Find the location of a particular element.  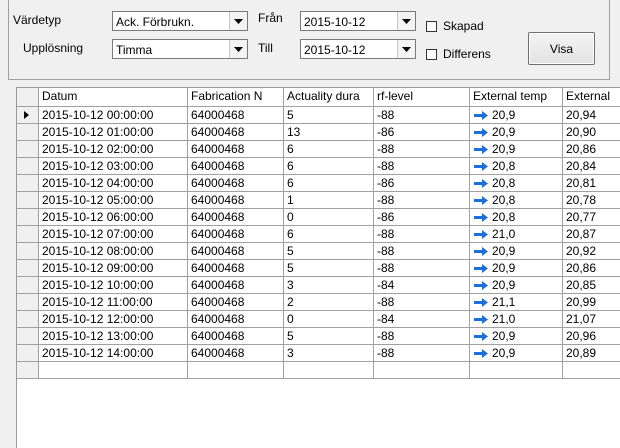

table-row: 2015-10-12 06:00:00 64000468 0 -86 20,8 20,77 is located at coordinates (318, 217).